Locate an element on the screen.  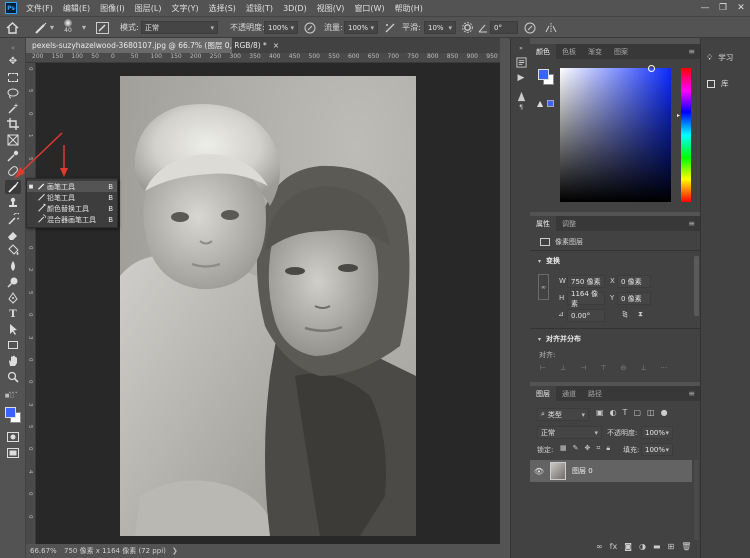
brush-tool-preset-icon: ▾ is located at coordinates (44, 27).